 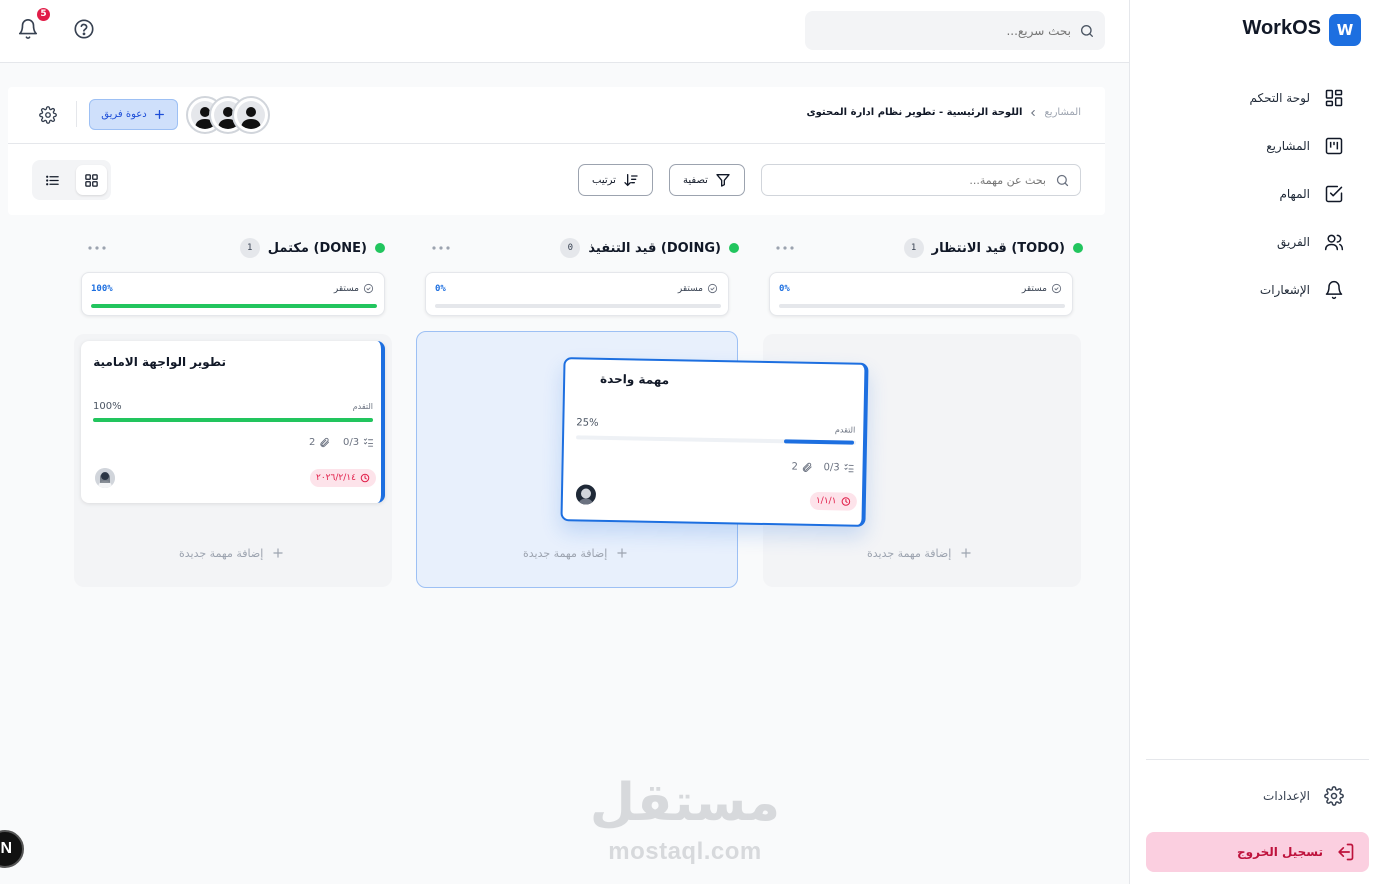 I want to click on column-title: قيد الانتظار (TODO), so click(x=998, y=248).